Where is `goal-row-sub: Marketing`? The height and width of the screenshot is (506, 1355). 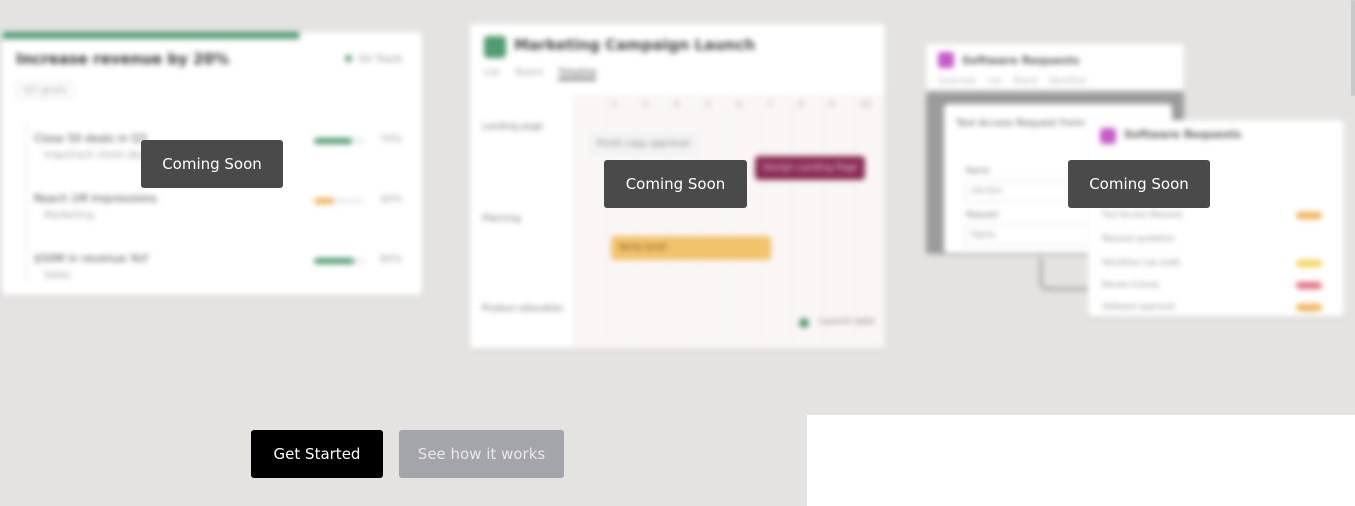 goal-row-sub: Marketing is located at coordinates (69, 215).